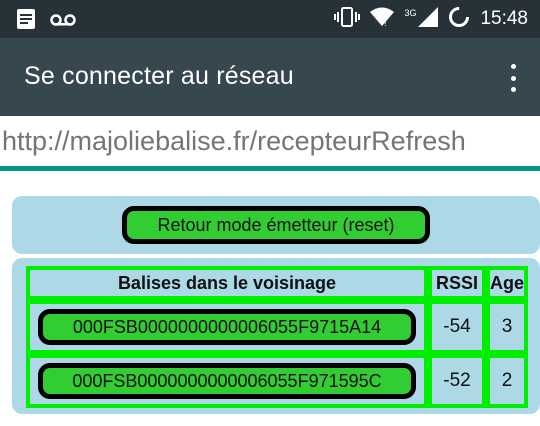  I want to click on table-header-row: Balises dans le voisinage RSSI Age, so click(277, 283).